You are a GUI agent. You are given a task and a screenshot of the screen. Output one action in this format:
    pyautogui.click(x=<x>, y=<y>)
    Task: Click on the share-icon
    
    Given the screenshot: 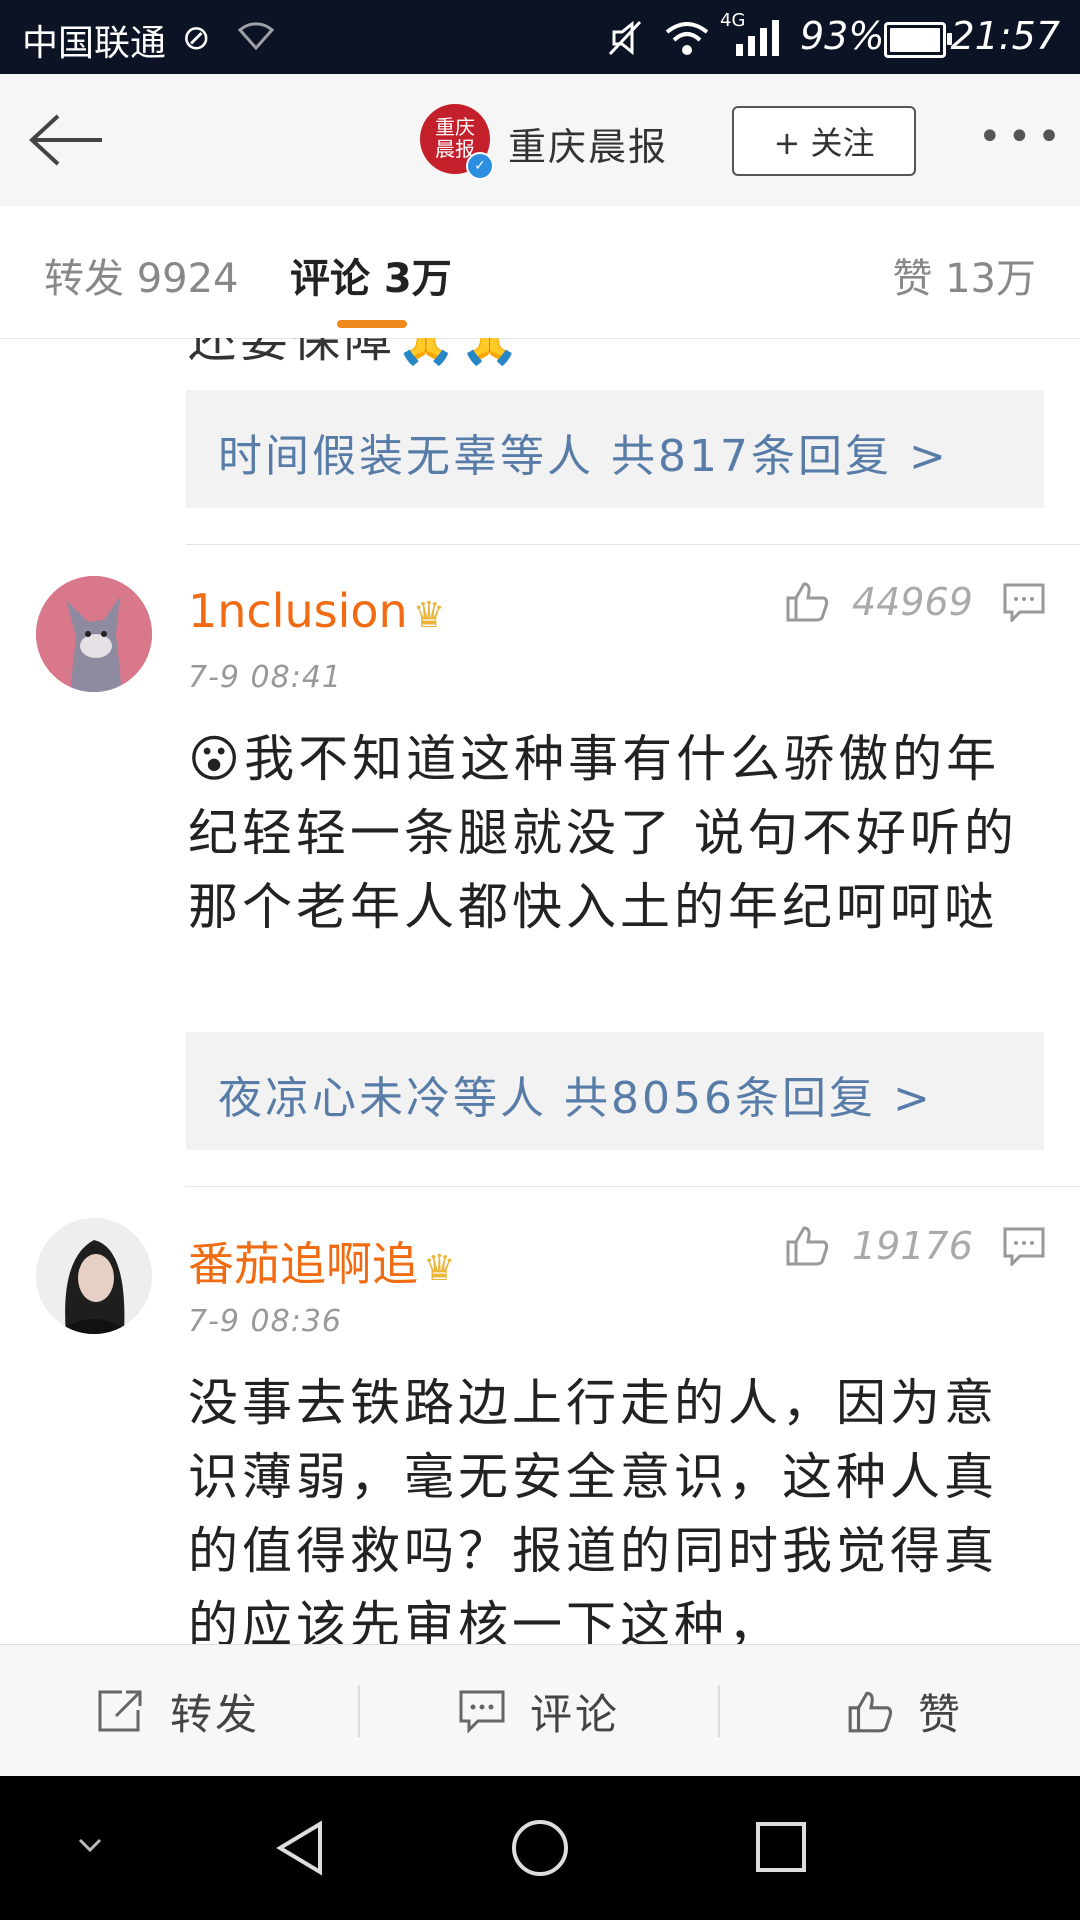 What is the action you would take?
    pyautogui.click(x=120, y=1711)
    